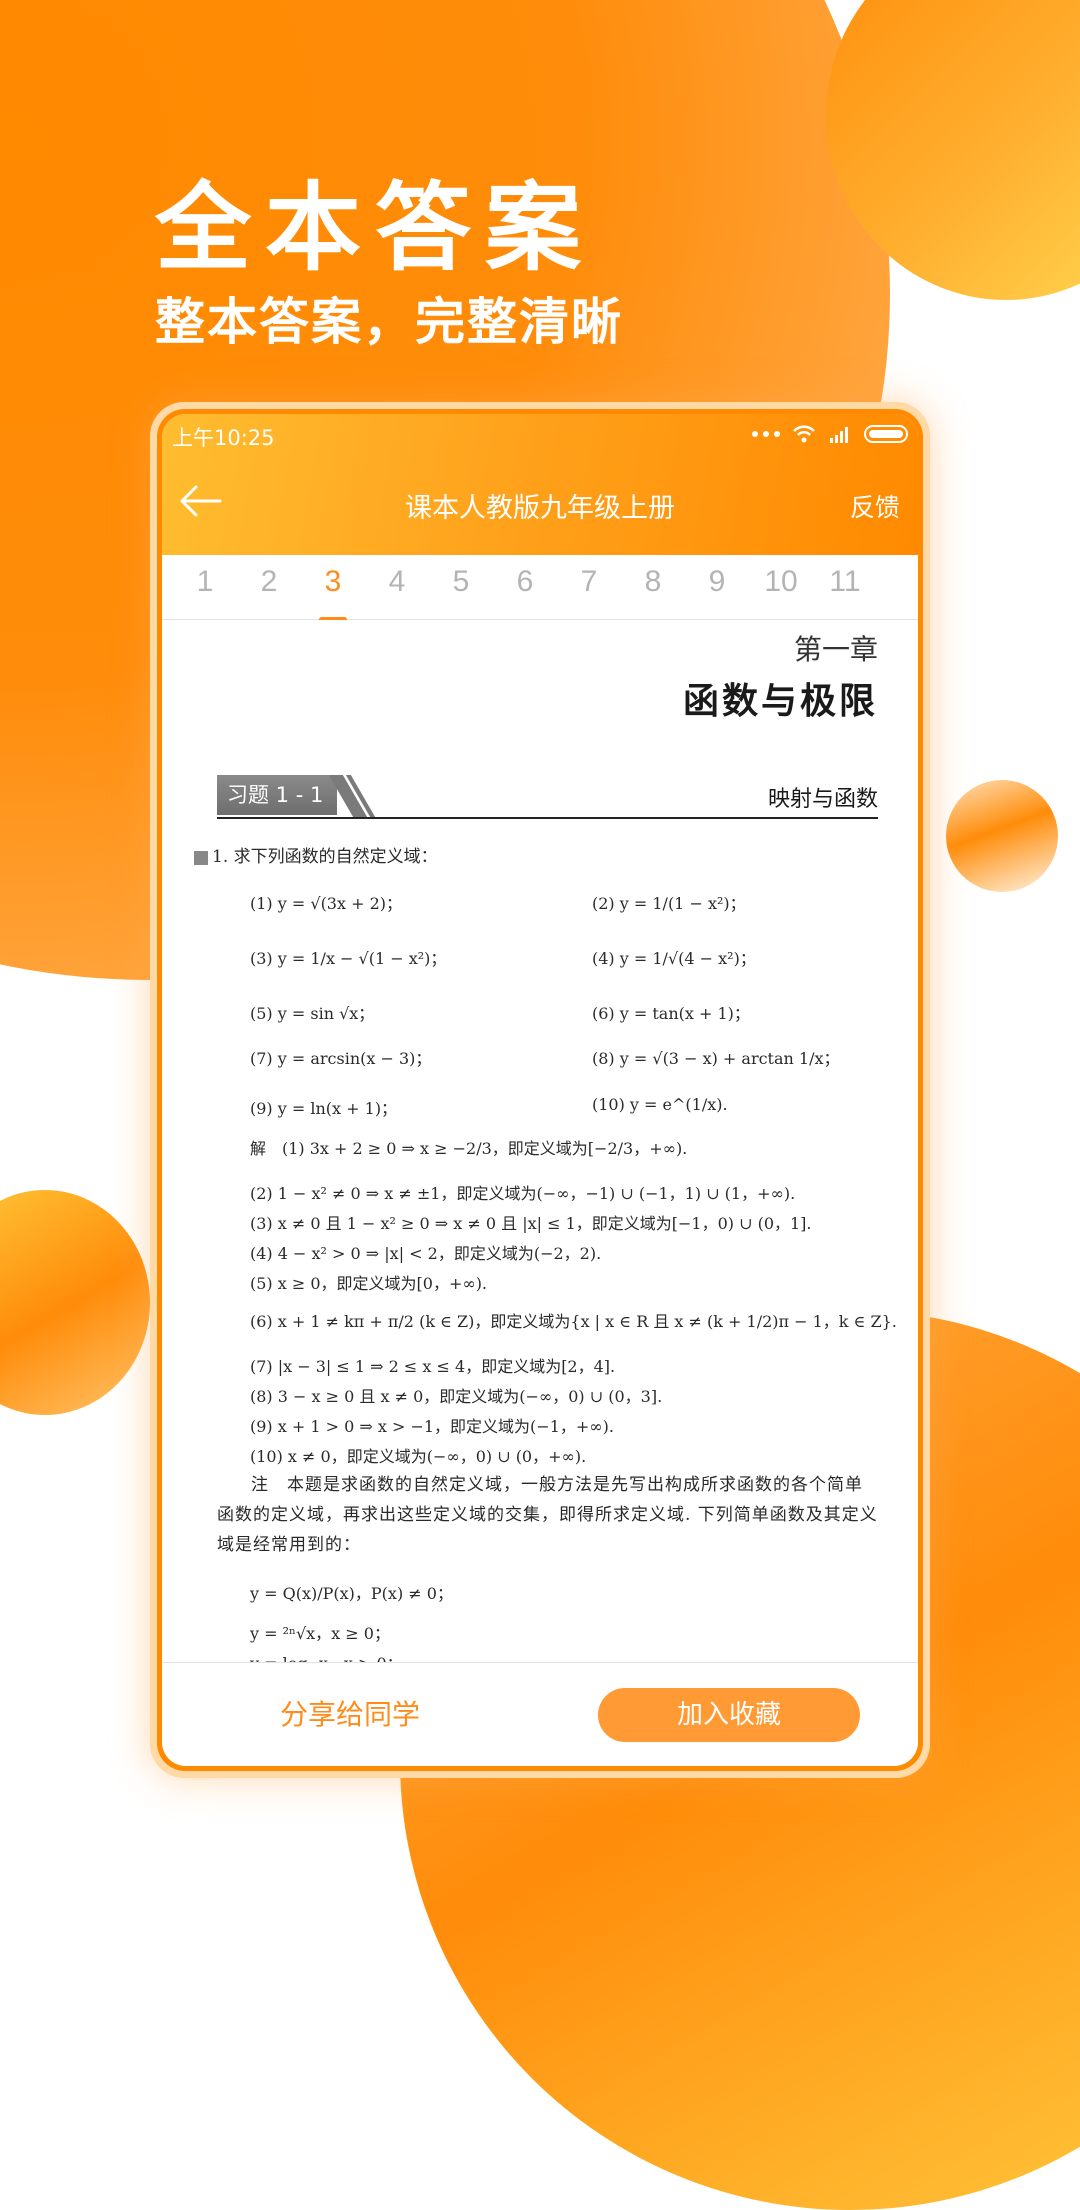  What do you see at coordinates (540, 508) in the screenshot?
I see `page-title: 课本人教版九年级上册` at bounding box center [540, 508].